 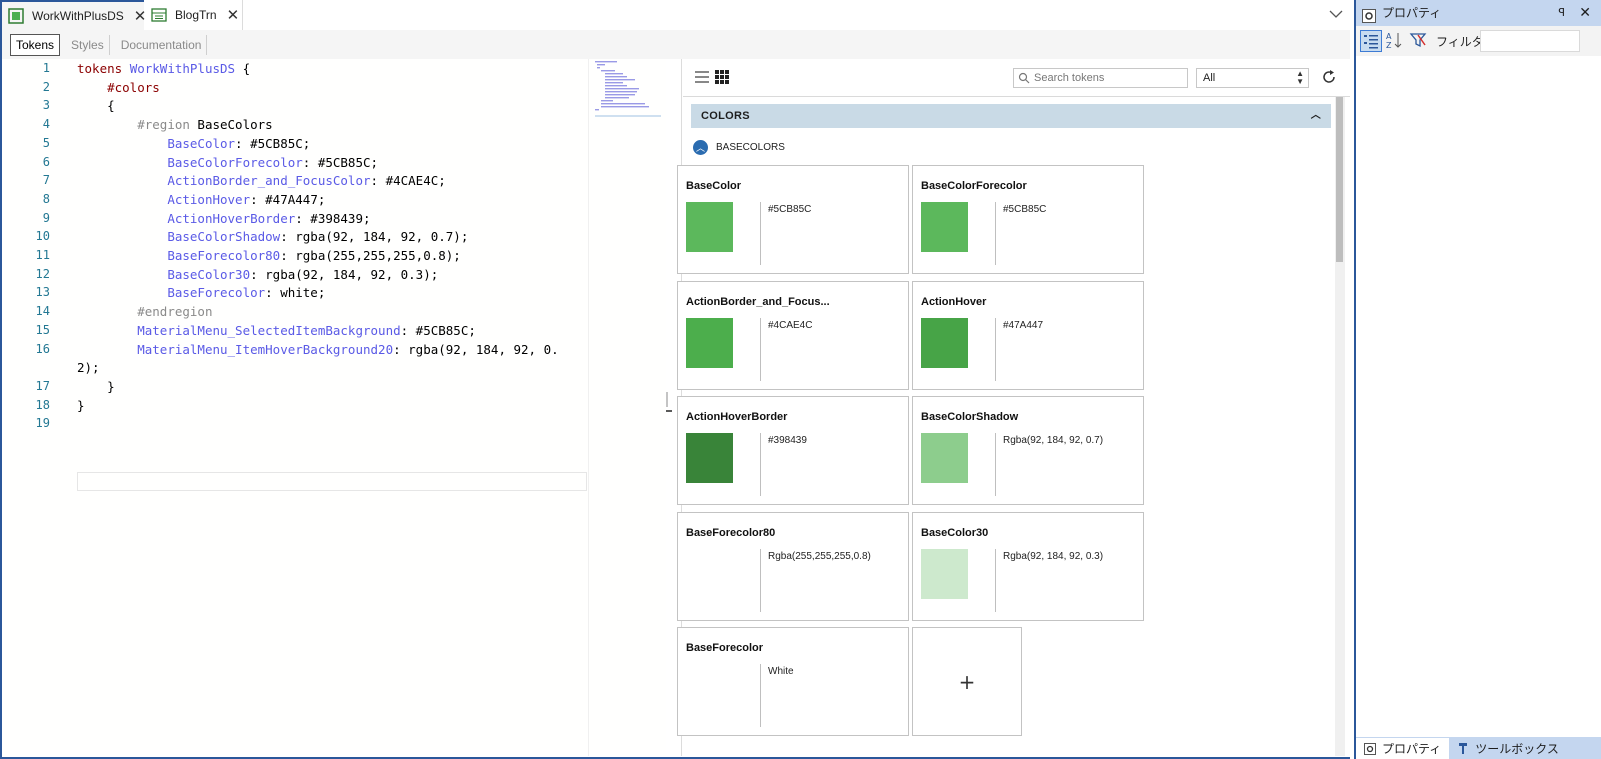 I want to click on basecolors-group: ︿ BASECOLORS, so click(x=739, y=147).